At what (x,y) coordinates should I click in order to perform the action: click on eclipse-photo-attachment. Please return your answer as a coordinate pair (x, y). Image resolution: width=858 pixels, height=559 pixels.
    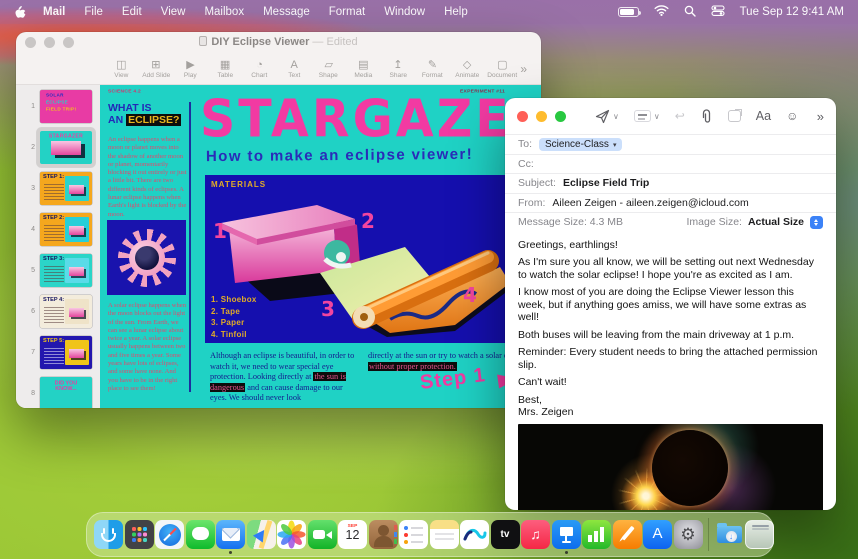
    Looking at the image, I should click on (670, 466).